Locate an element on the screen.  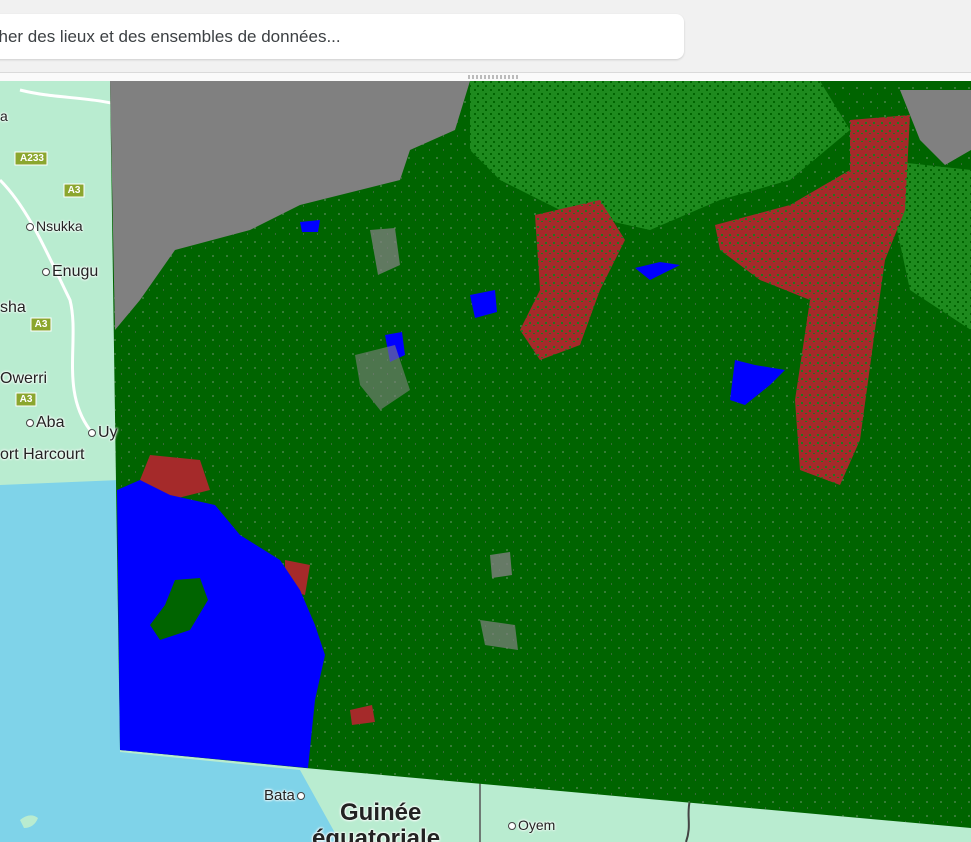
top-bar is located at coordinates (485, 36).